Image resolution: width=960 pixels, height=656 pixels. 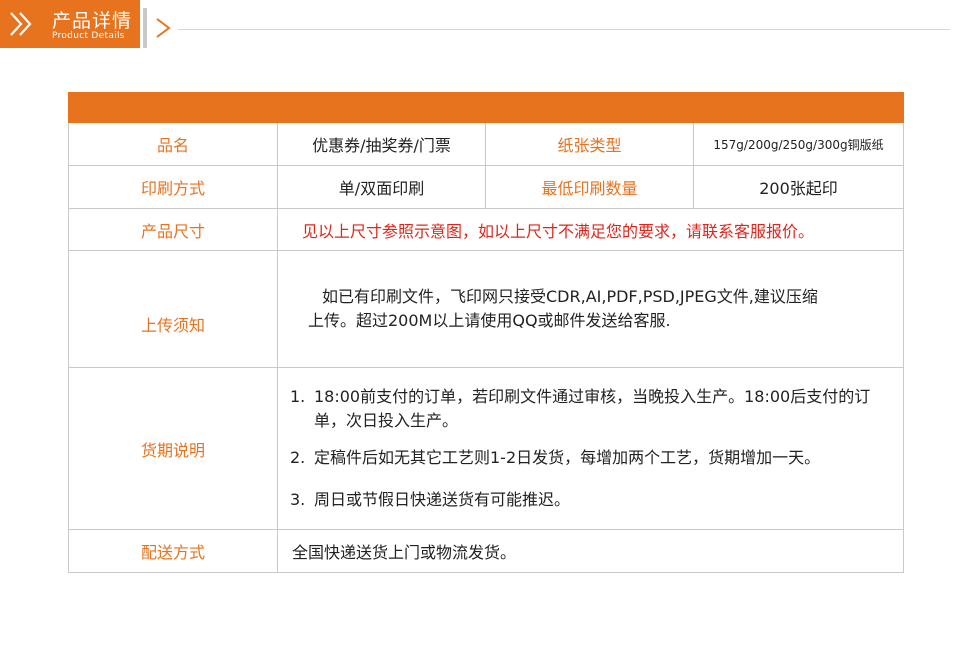 What do you see at coordinates (442, 499) in the screenshot?
I see `list-item-text: 周日或节假日快递送货有可能推迟。` at bounding box center [442, 499].